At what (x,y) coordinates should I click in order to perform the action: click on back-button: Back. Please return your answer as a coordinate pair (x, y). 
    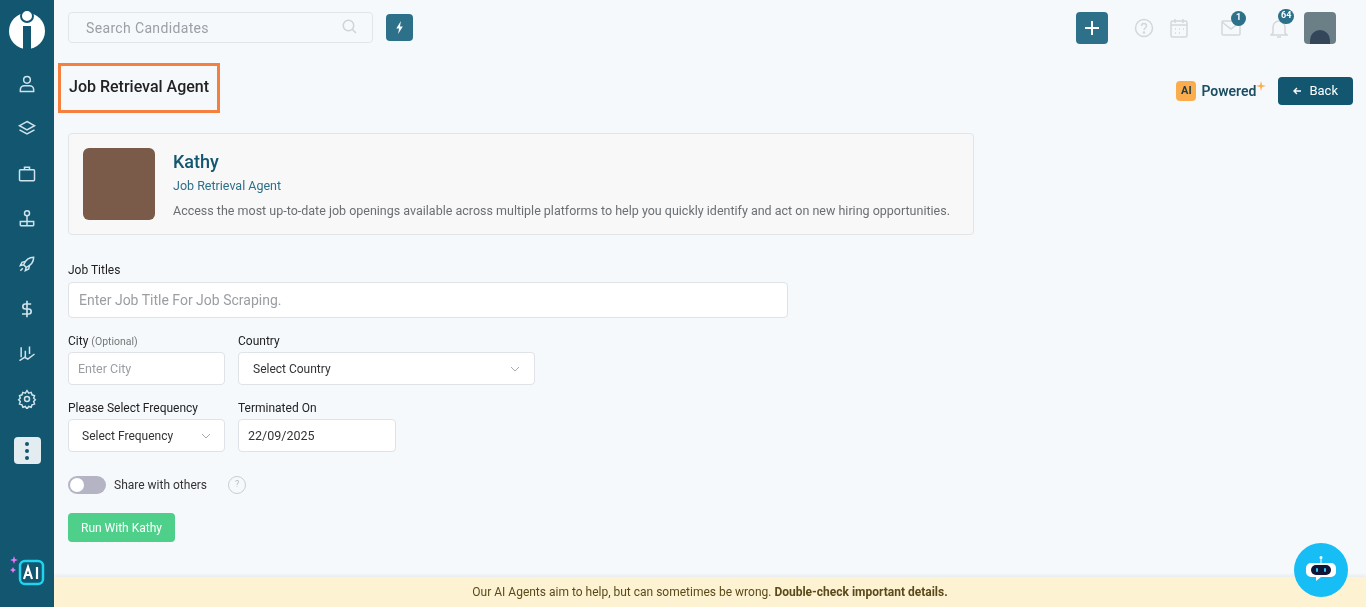
    Looking at the image, I should click on (1315, 91).